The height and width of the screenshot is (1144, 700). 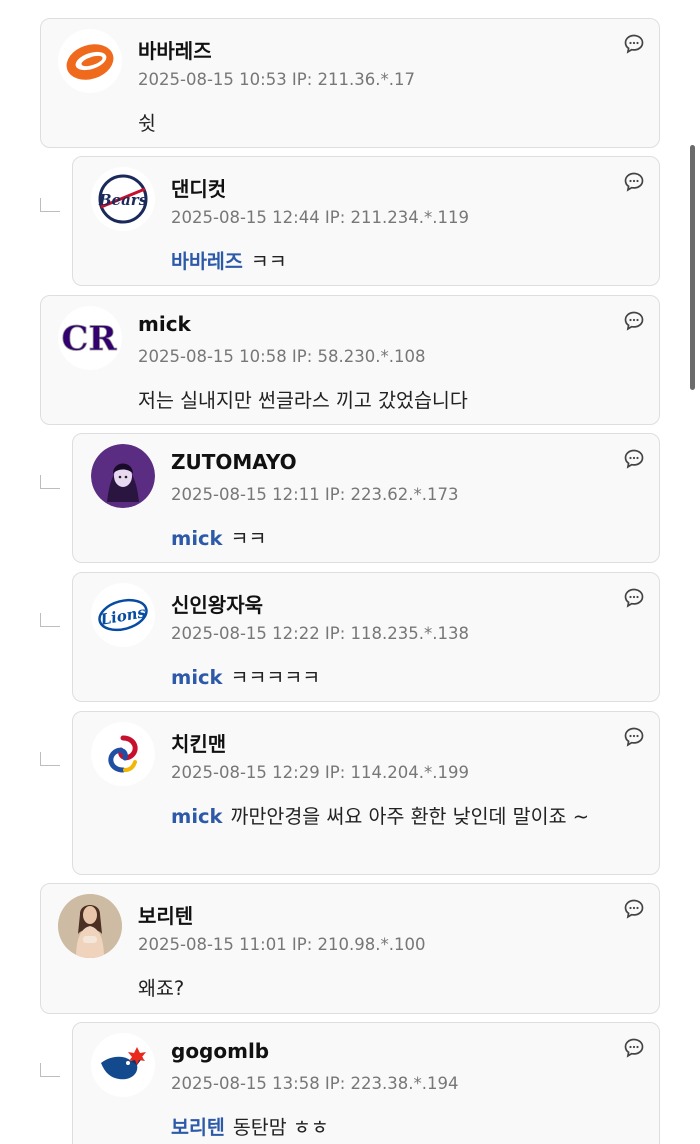 I want to click on comment-card: 바바레즈 2025-08-15 10:53 IP: 211.36.*.17 쉿, so click(x=350, y=83).